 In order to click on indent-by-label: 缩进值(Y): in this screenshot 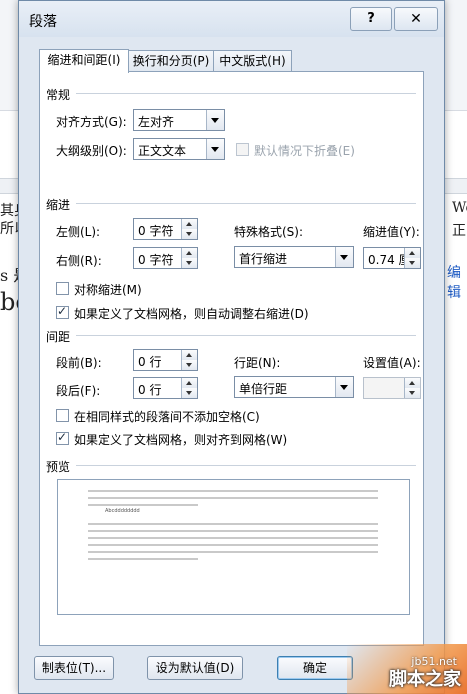, I will do `click(391, 232)`.